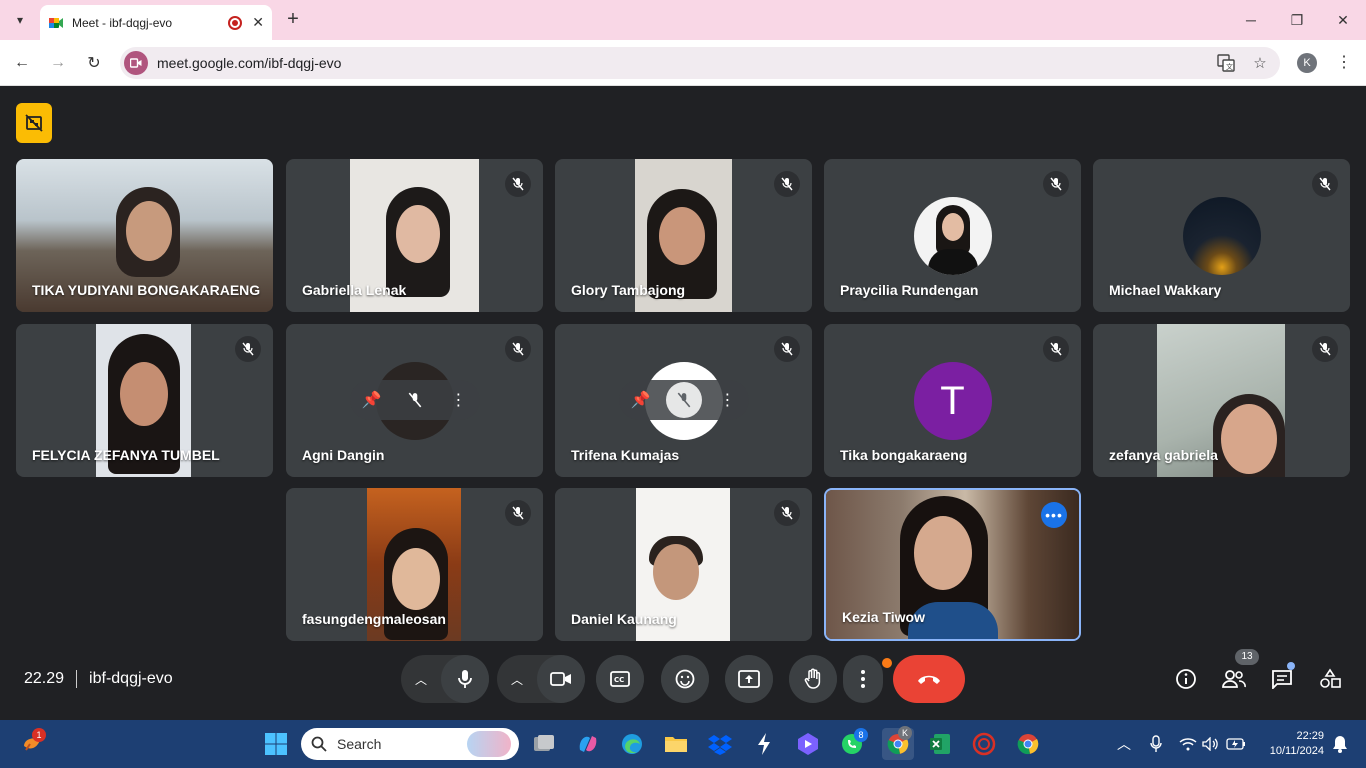  What do you see at coordinates (685, 679) in the screenshot?
I see `emoji-reactions-button` at bounding box center [685, 679].